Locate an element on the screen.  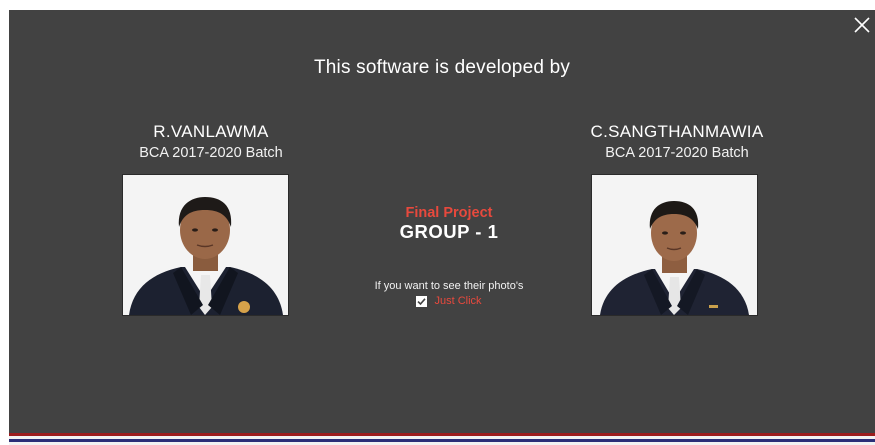
footer-stripes is located at coordinates (442, 439).